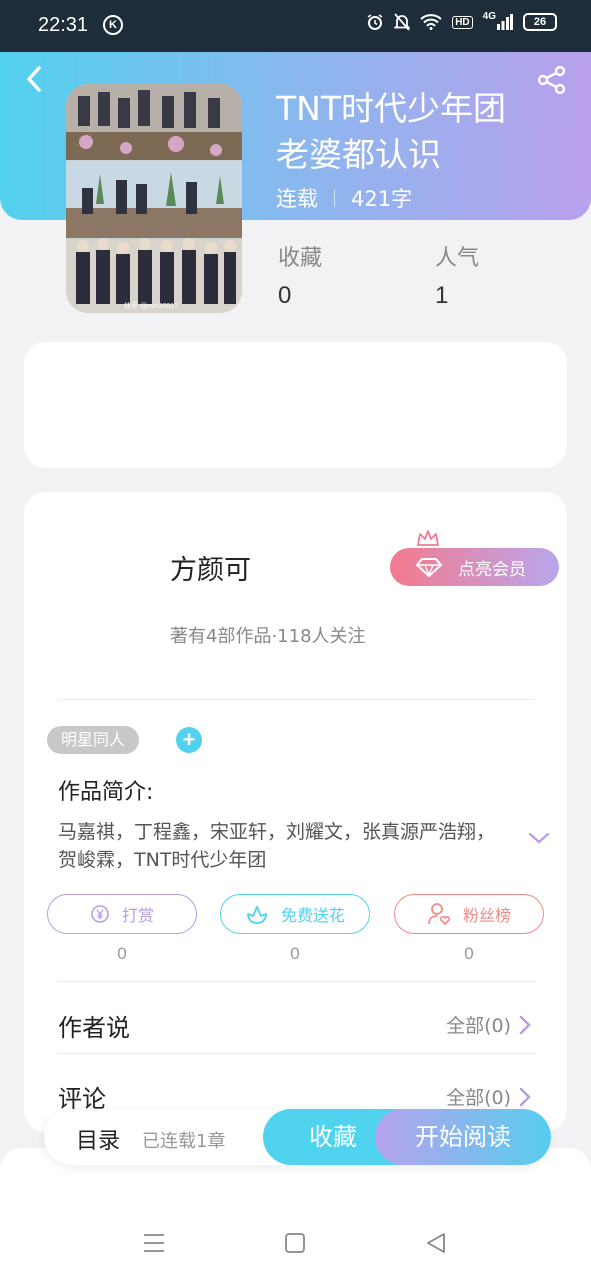 The image size is (591, 1280). I want to click on book-status: 连载, so click(297, 199).